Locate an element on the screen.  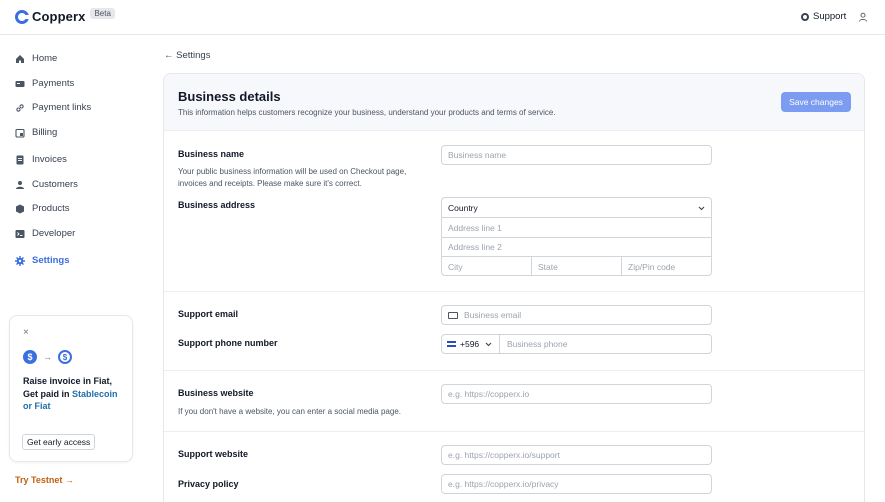
country-value: Country is located at coordinates (463, 208).